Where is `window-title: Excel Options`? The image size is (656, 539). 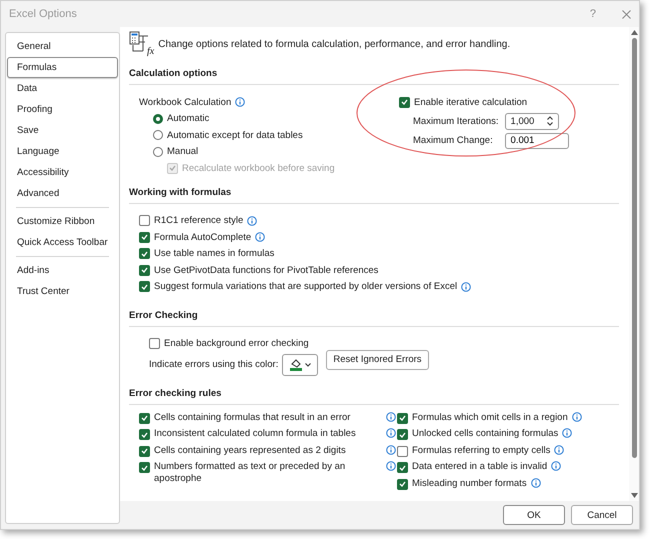 window-title: Excel Options is located at coordinates (43, 14).